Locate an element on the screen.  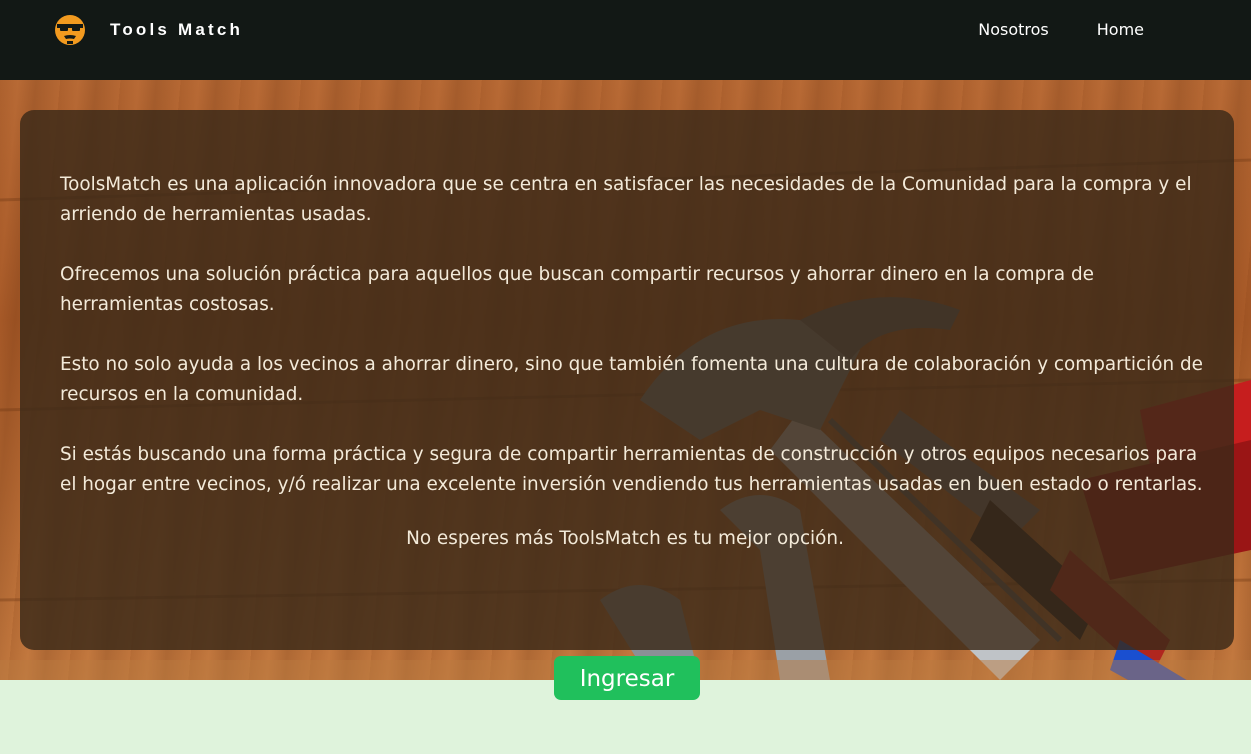
brand: Tools Match is located at coordinates (148, 30).